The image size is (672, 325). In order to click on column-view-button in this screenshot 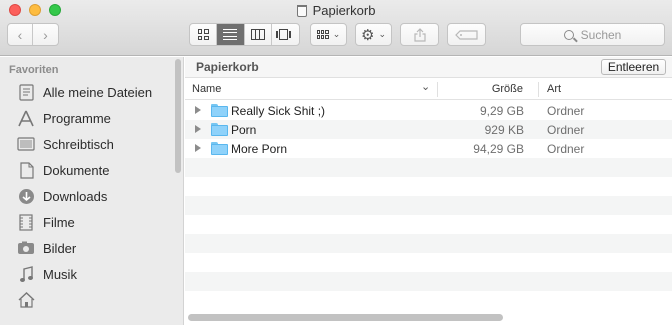, I will do `click(258, 34)`.